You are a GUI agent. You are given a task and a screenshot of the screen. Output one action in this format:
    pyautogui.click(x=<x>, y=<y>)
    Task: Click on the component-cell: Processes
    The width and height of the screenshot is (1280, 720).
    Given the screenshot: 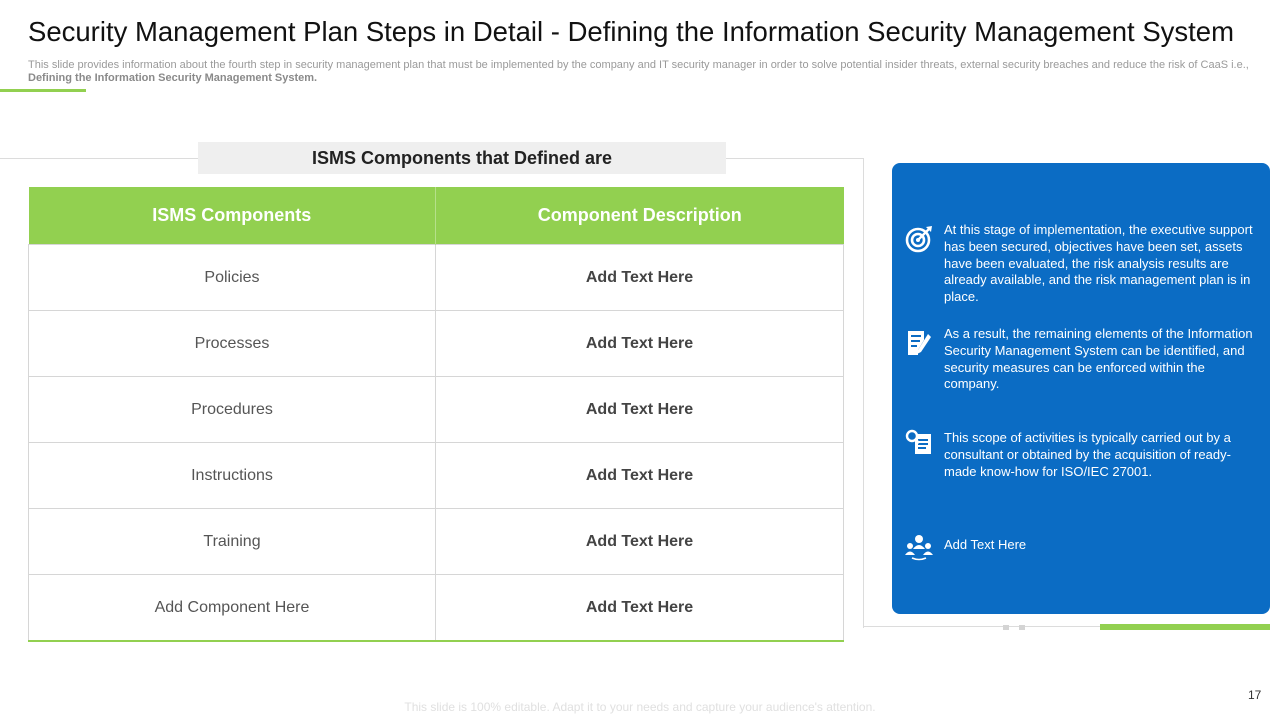 What is the action you would take?
    pyautogui.click(x=232, y=343)
    